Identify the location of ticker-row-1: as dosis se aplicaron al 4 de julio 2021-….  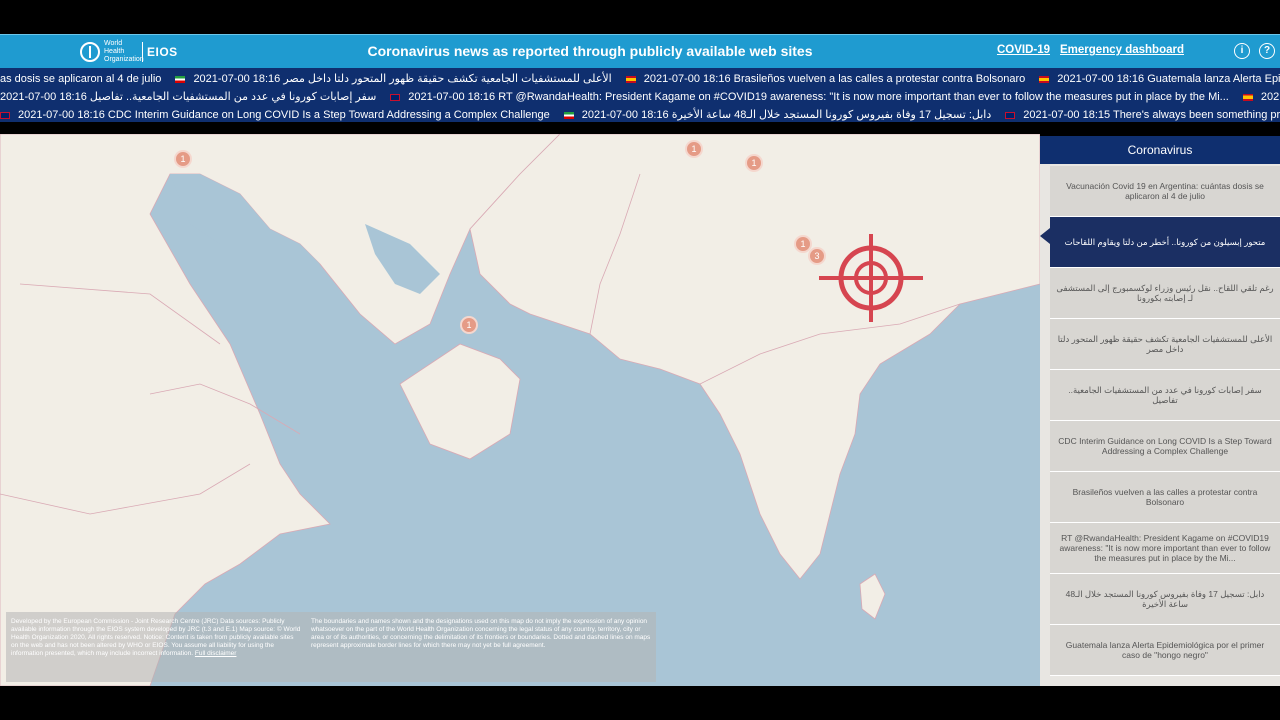
(640, 79).